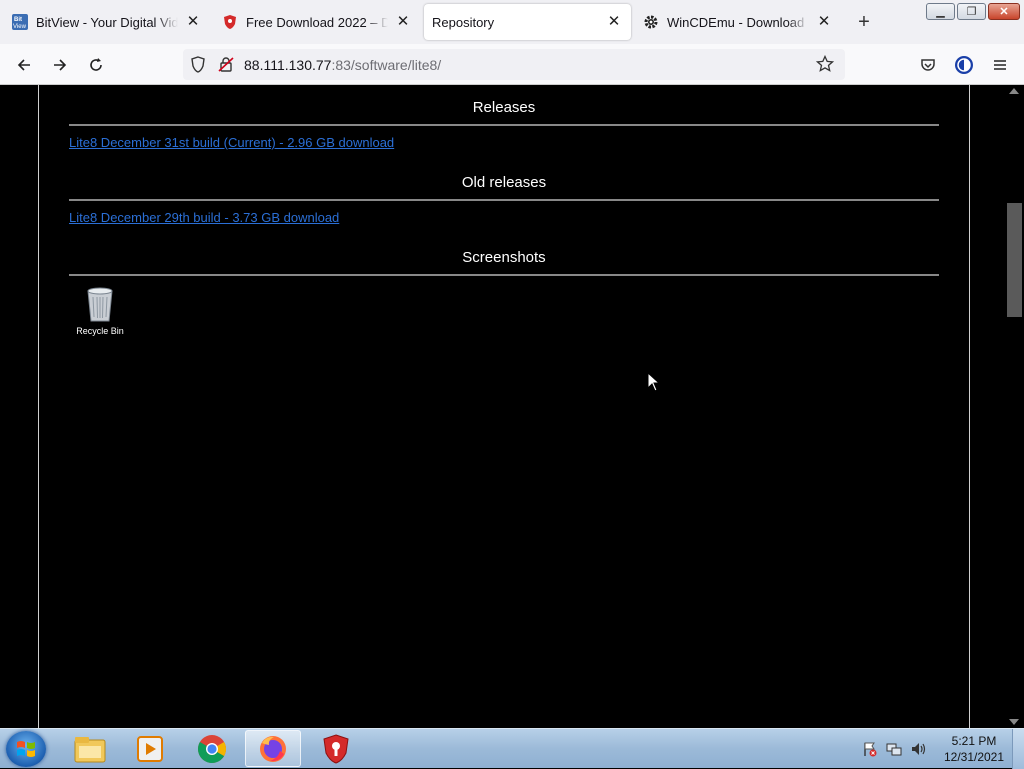 The width and height of the screenshot is (1024, 769). I want to click on bitview-icon: Bit View, so click(20, 22).